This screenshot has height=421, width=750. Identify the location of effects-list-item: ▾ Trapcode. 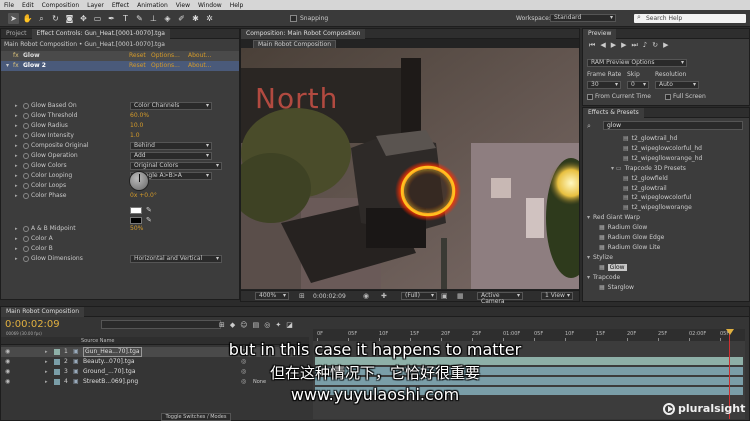
(603, 277).